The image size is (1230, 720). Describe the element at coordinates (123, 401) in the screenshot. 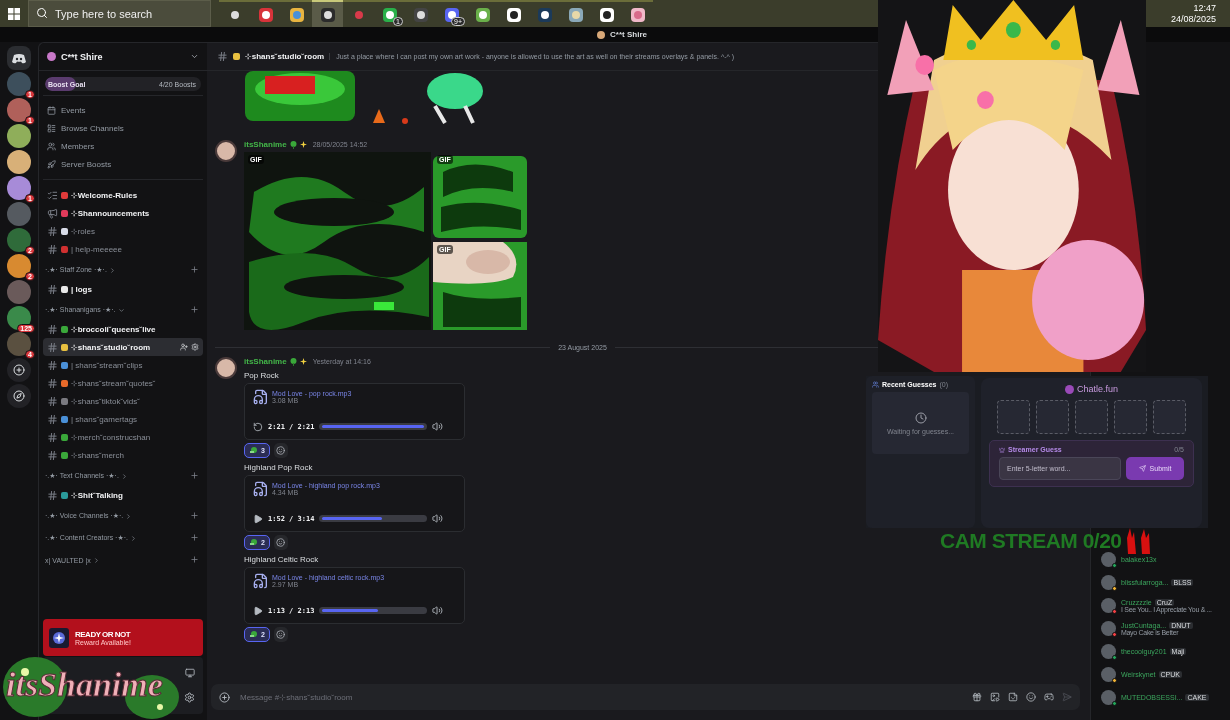

I see `channel-item: ⊹shans˘tiktok˘vids˘` at that location.